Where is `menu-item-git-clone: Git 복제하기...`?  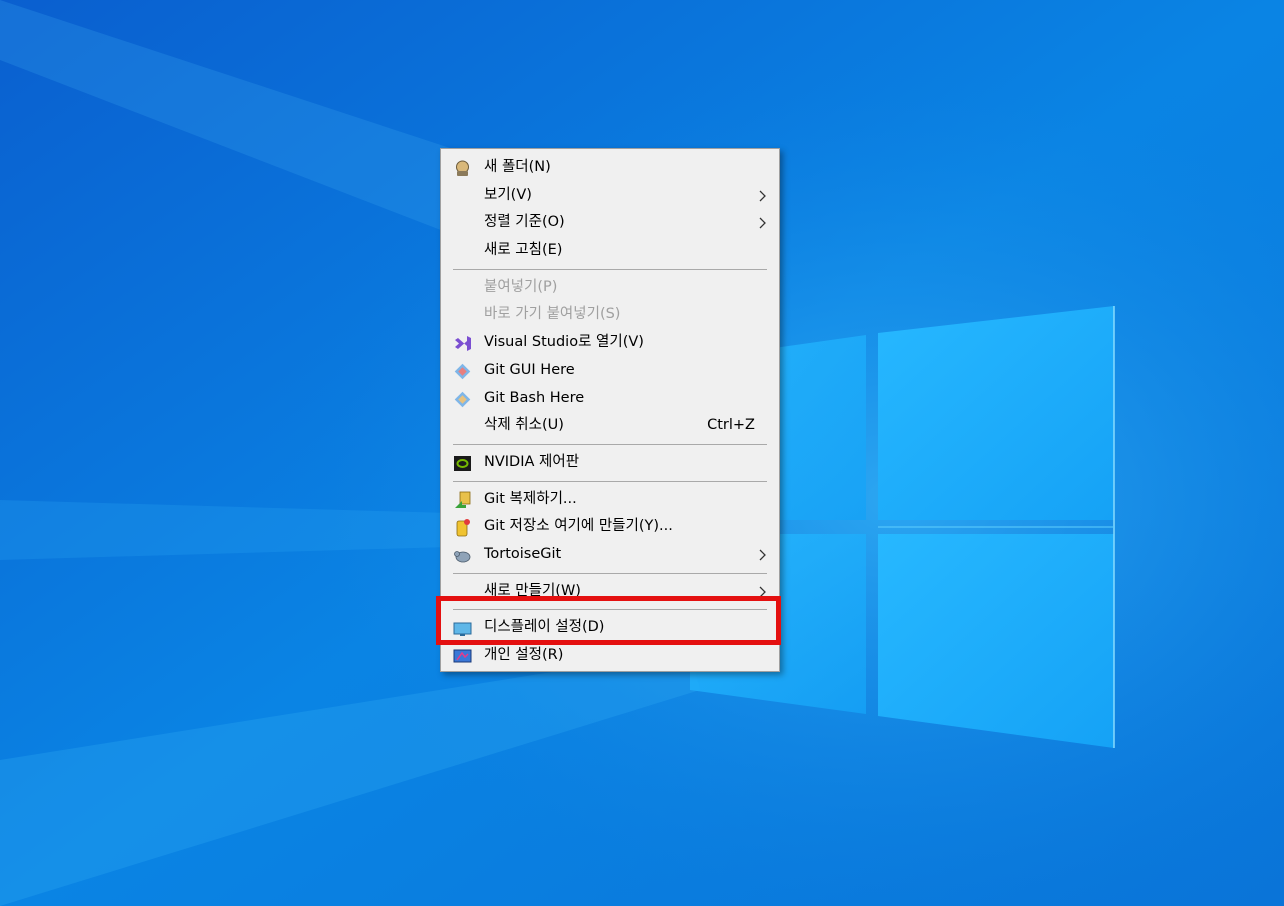 menu-item-git-clone: Git 복제하기... is located at coordinates (610, 500).